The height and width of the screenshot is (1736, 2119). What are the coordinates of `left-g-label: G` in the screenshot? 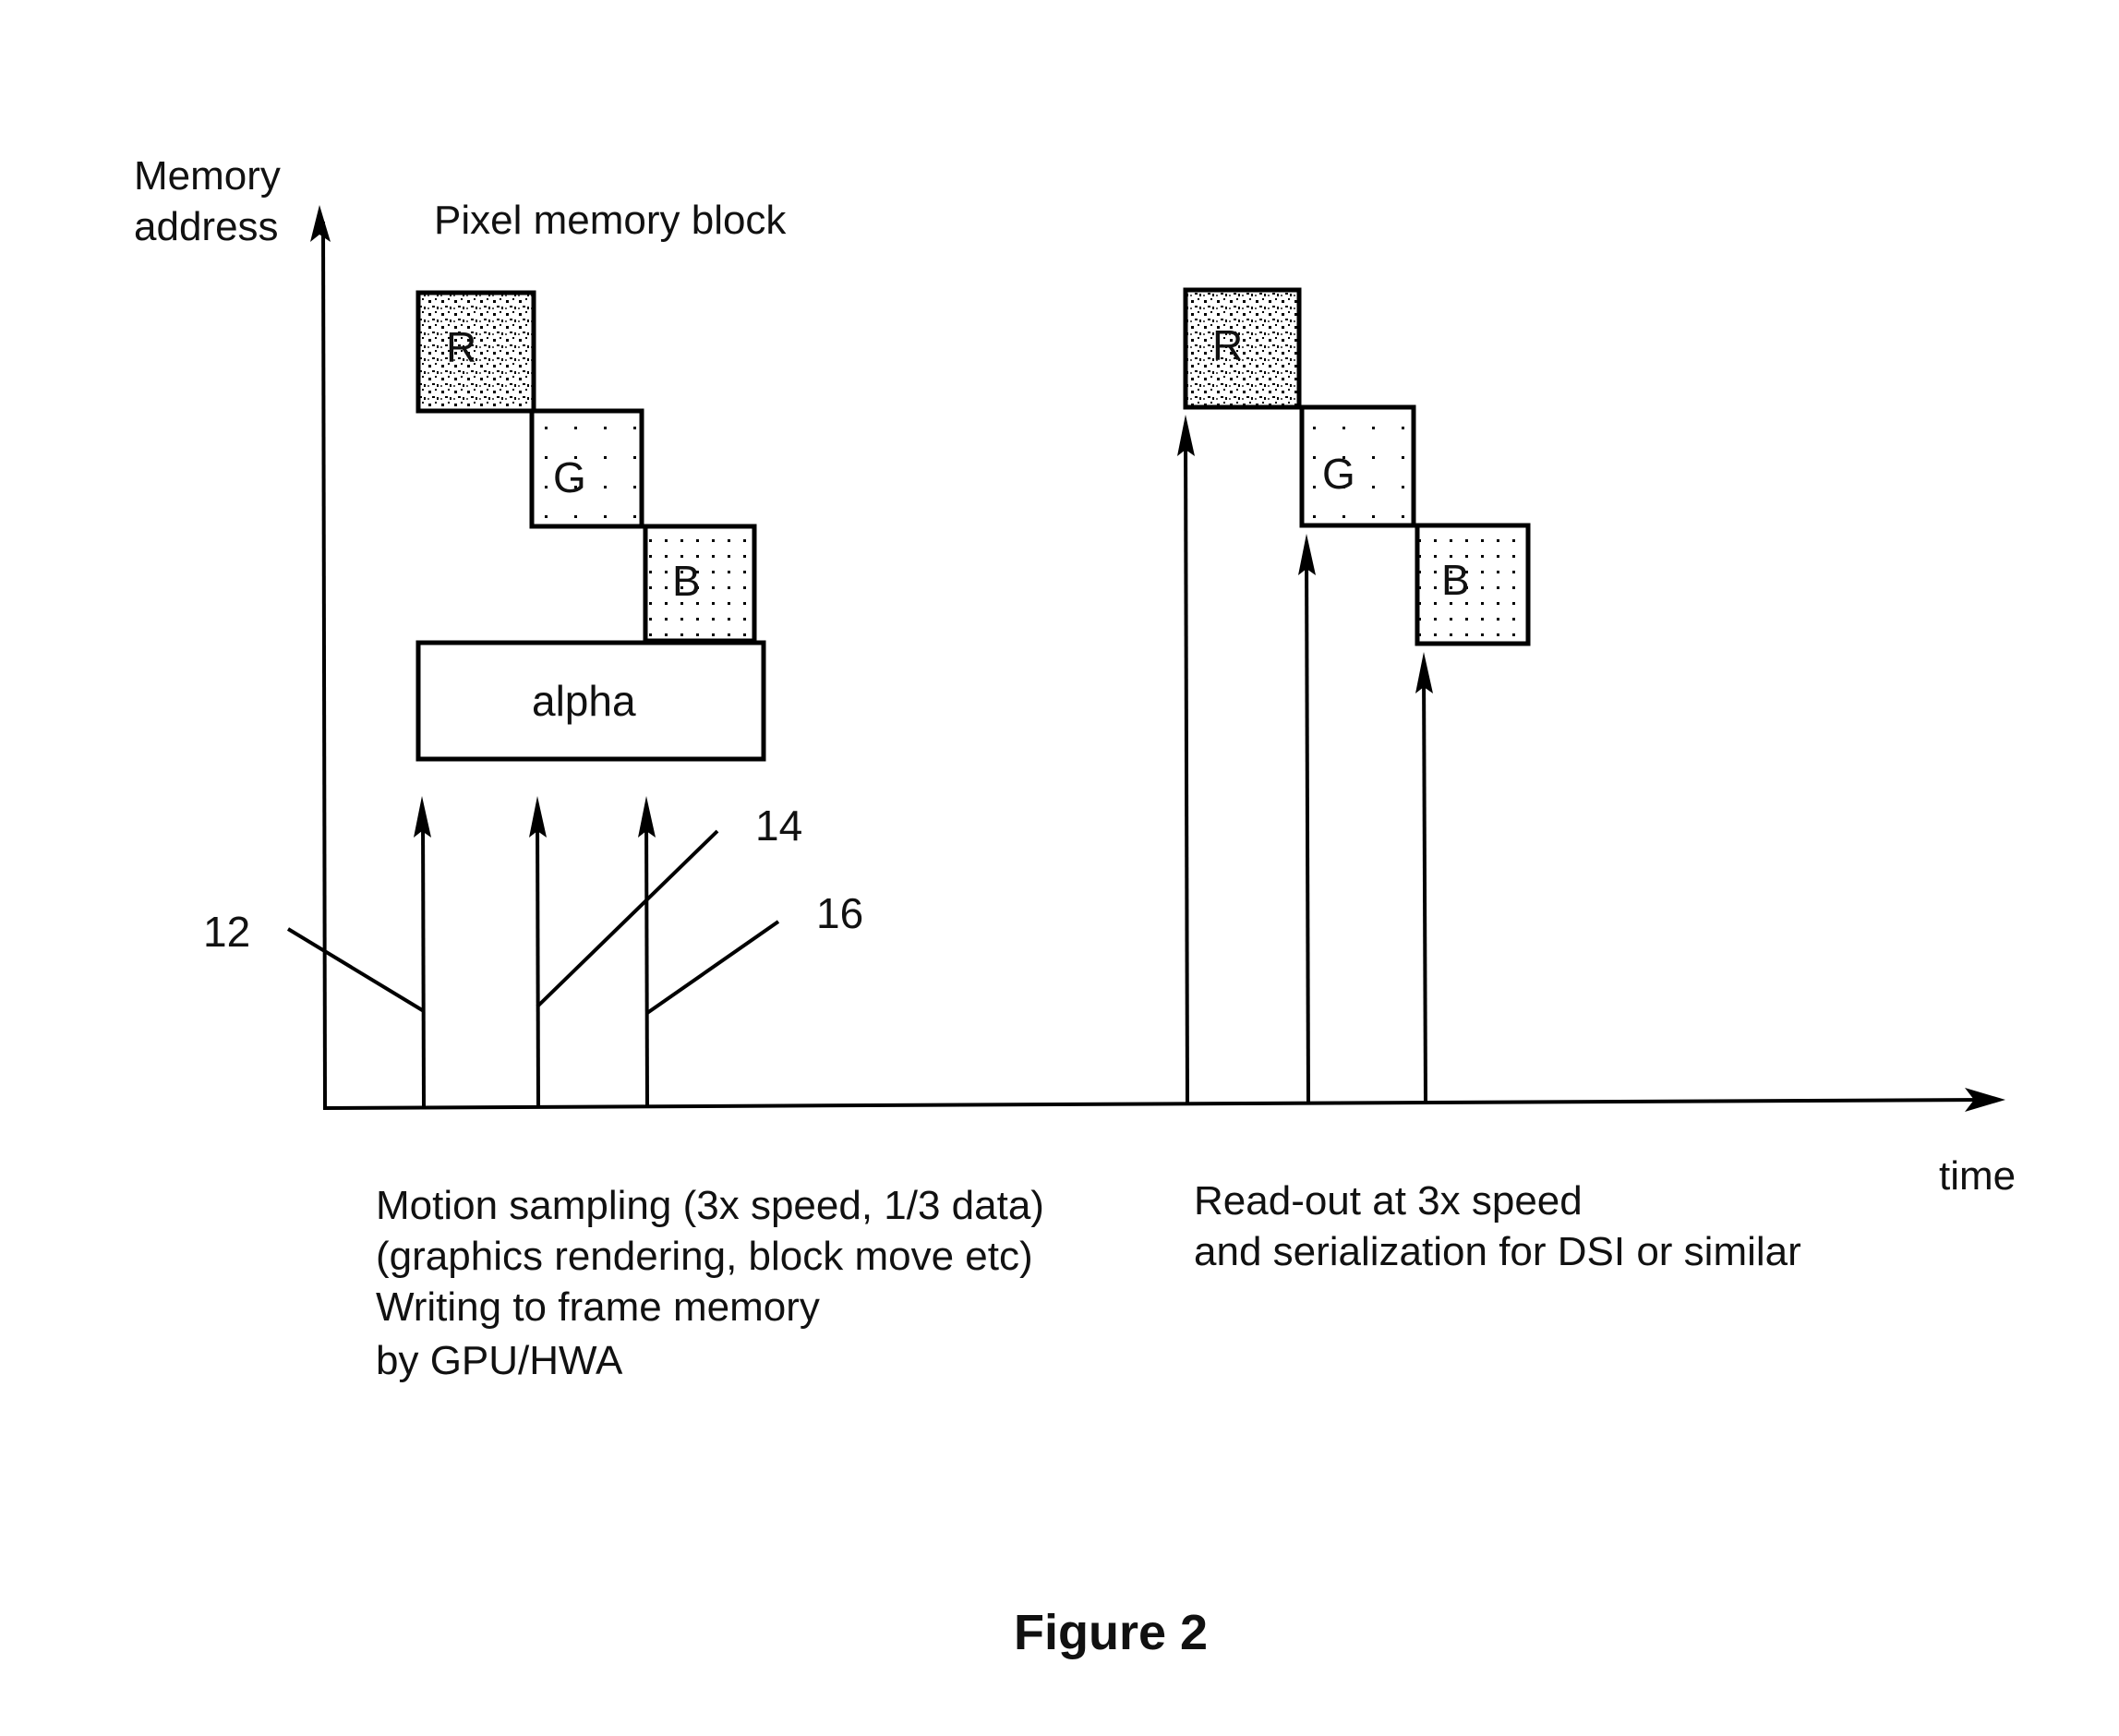 It's located at (569, 477).